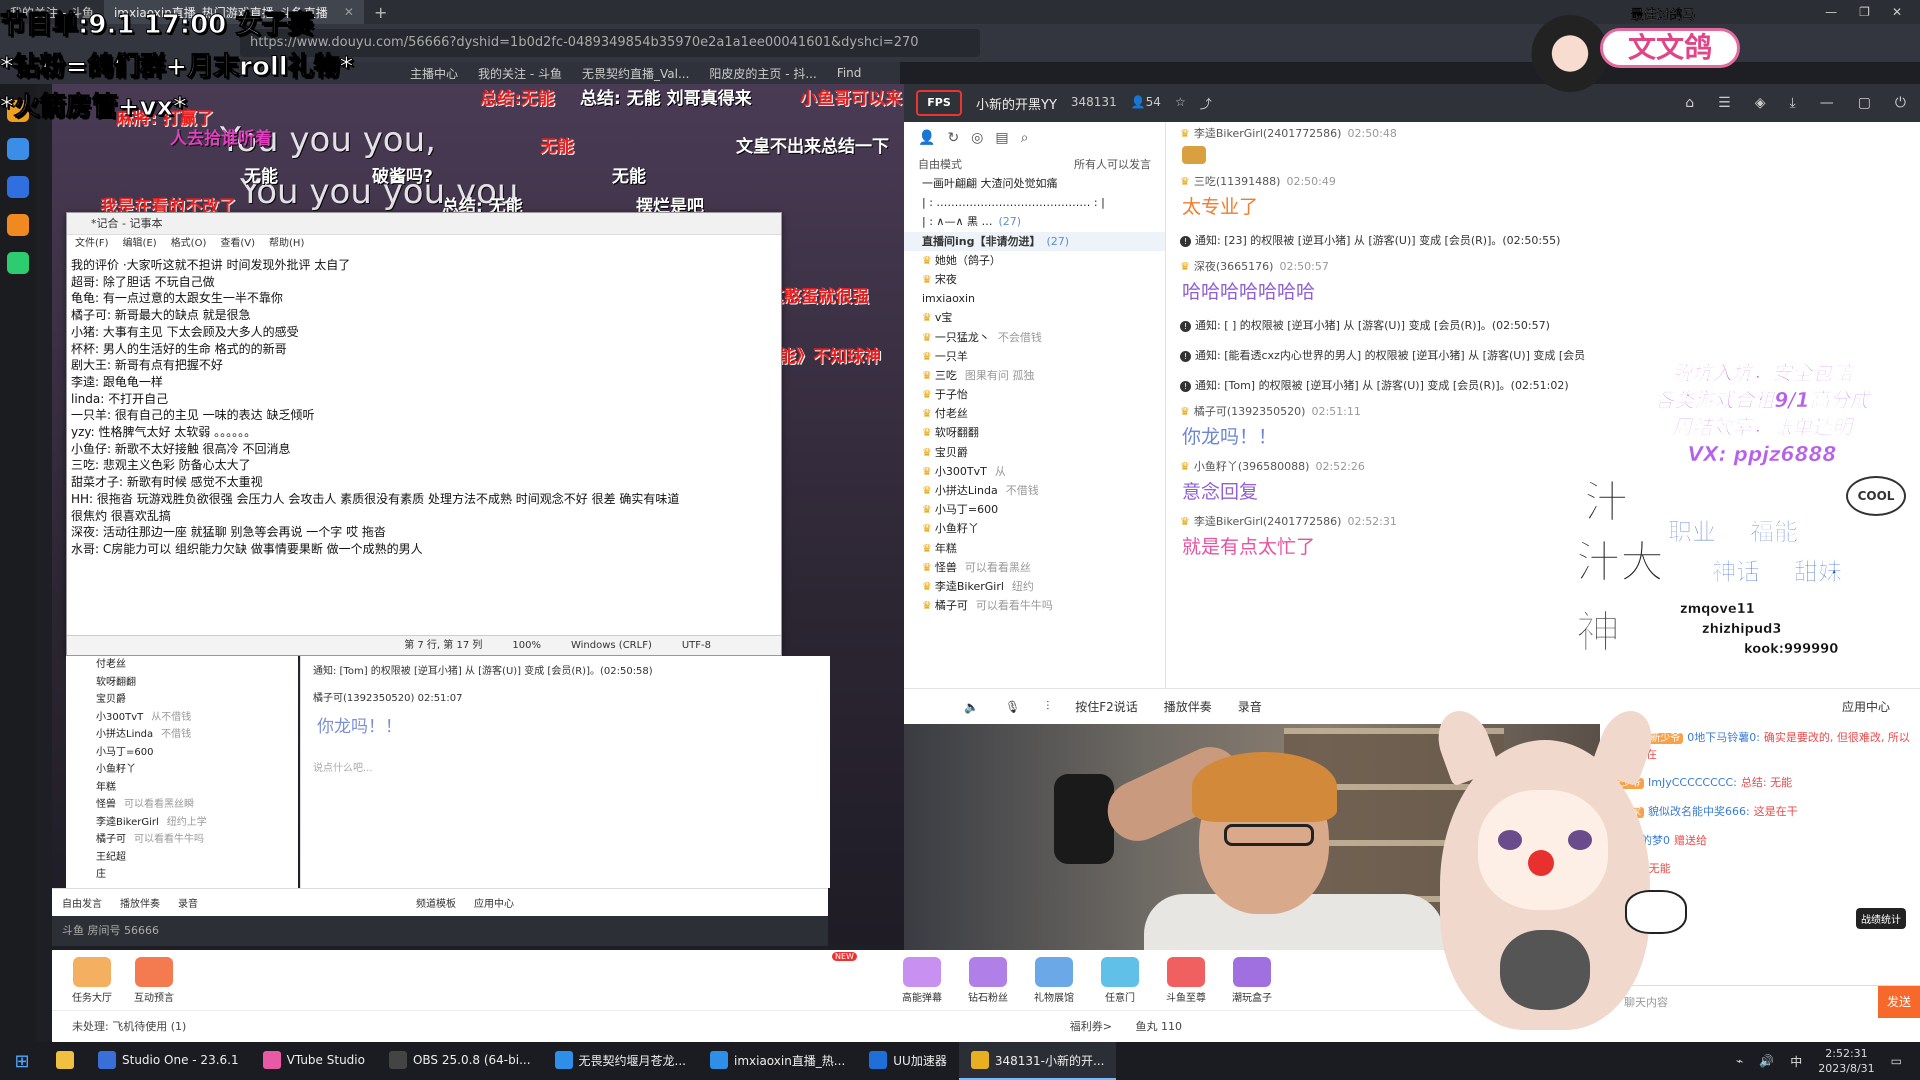 The image size is (1920, 1080). I want to click on record: 录音, so click(1250, 706).